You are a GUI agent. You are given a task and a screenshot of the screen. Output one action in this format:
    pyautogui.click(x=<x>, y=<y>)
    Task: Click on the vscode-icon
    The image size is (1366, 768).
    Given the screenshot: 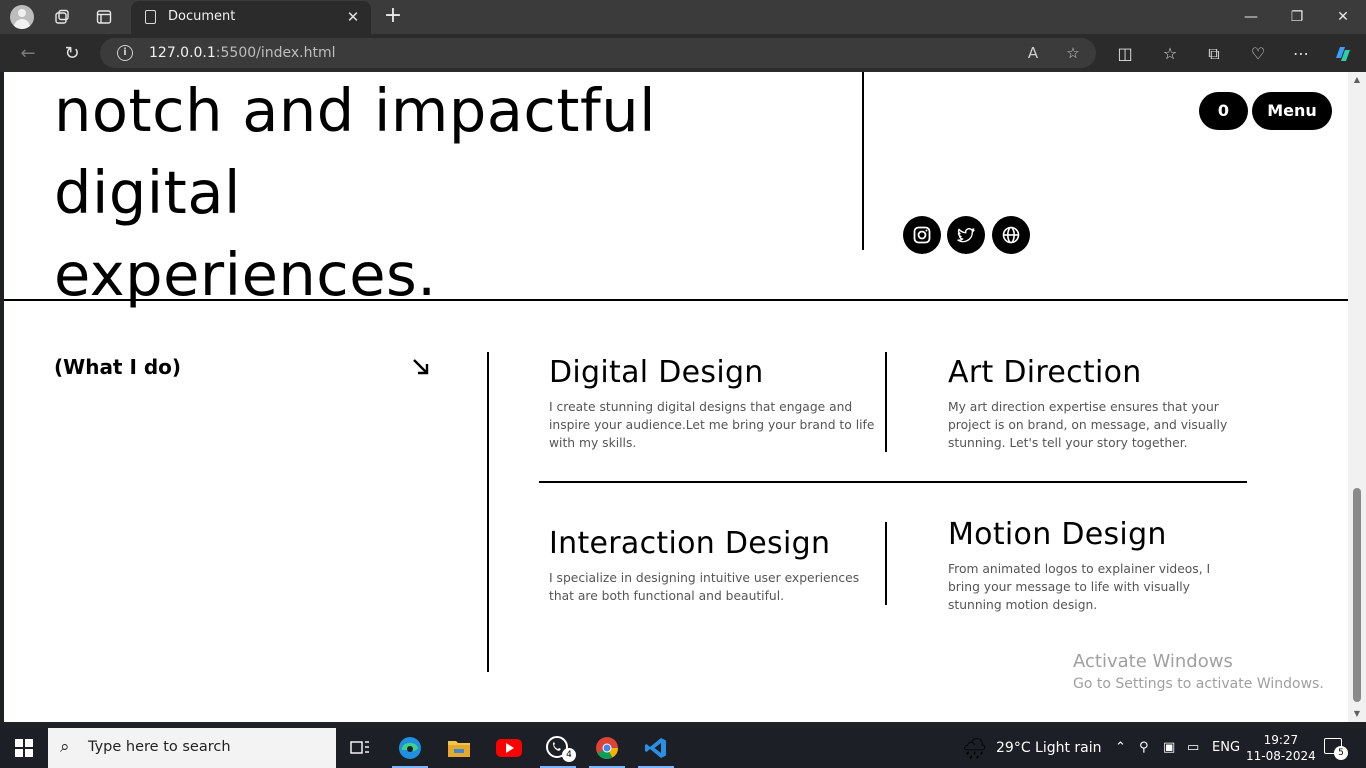 What is the action you would take?
    pyautogui.click(x=656, y=748)
    